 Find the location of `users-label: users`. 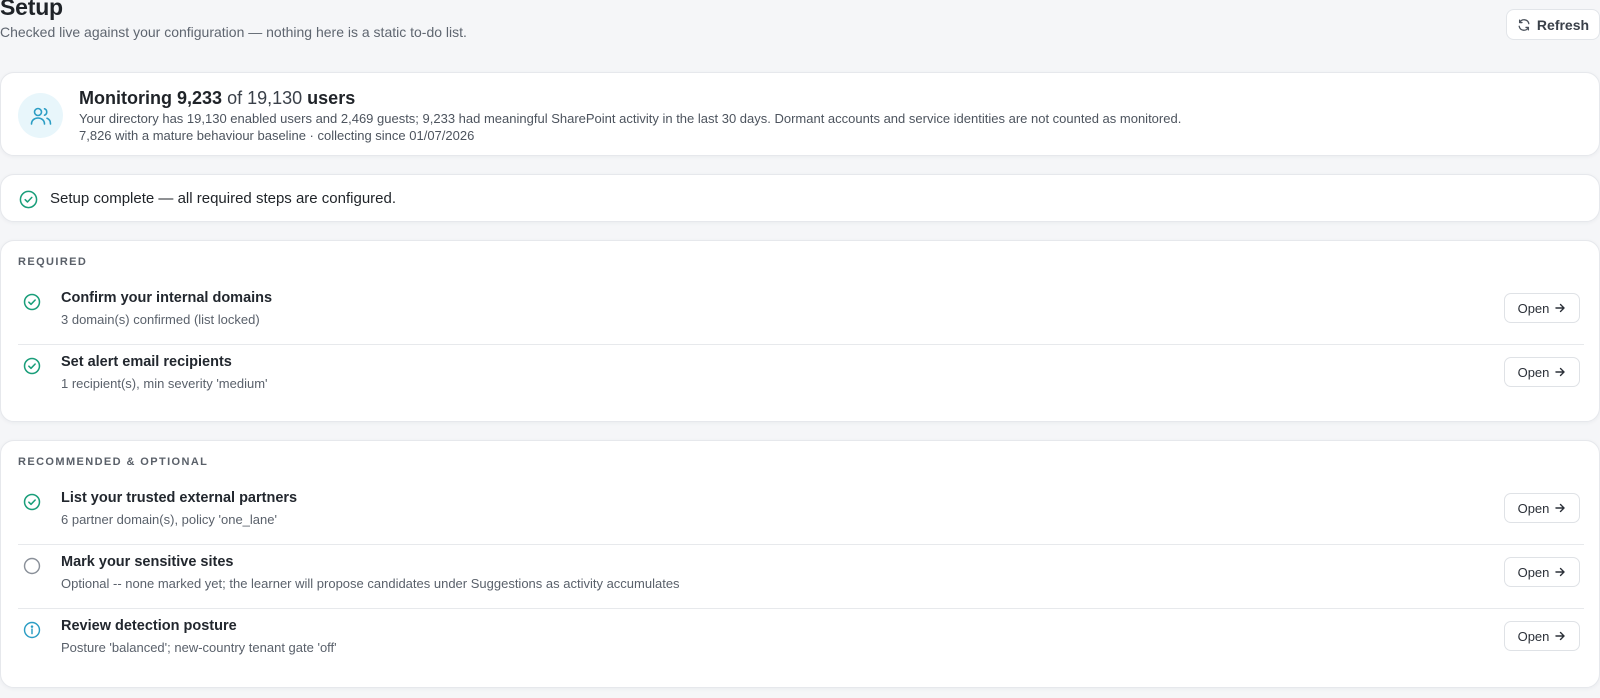

users-label: users is located at coordinates (331, 98).